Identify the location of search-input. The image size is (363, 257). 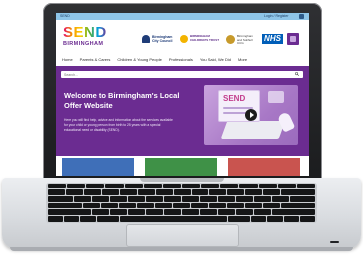
(177, 74).